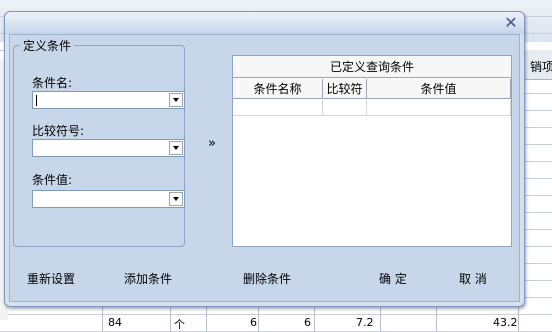  I want to click on column-header: 条件名称, so click(278, 89).